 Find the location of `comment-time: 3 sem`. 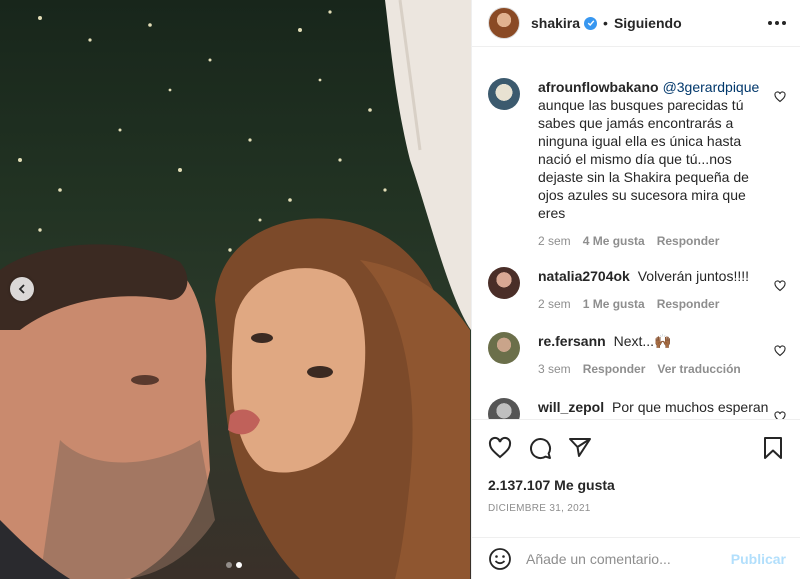

comment-time: 3 sem is located at coordinates (554, 369).